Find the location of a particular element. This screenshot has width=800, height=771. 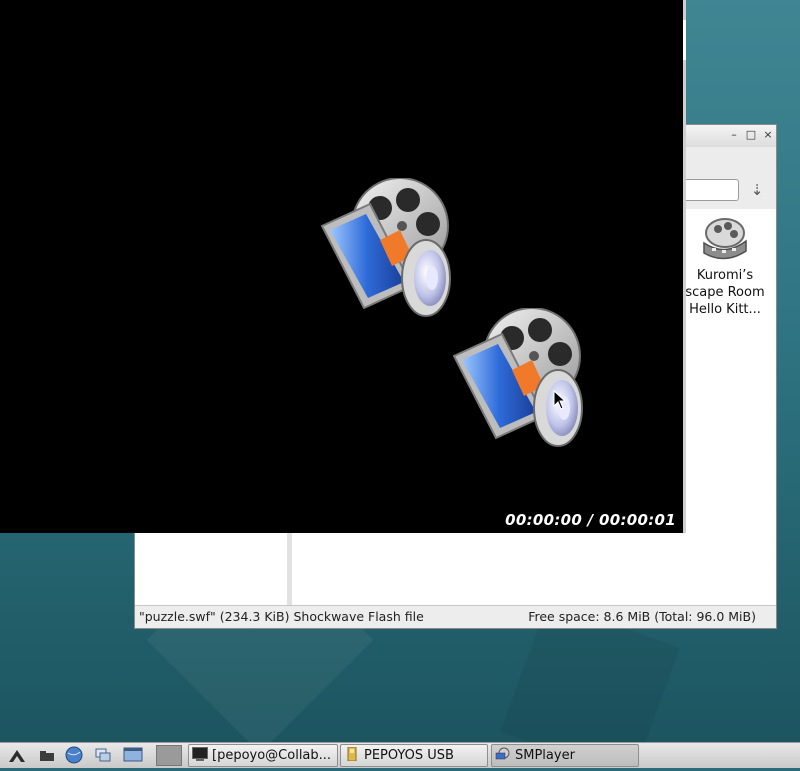

close-button: × is located at coordinates (768, 135).